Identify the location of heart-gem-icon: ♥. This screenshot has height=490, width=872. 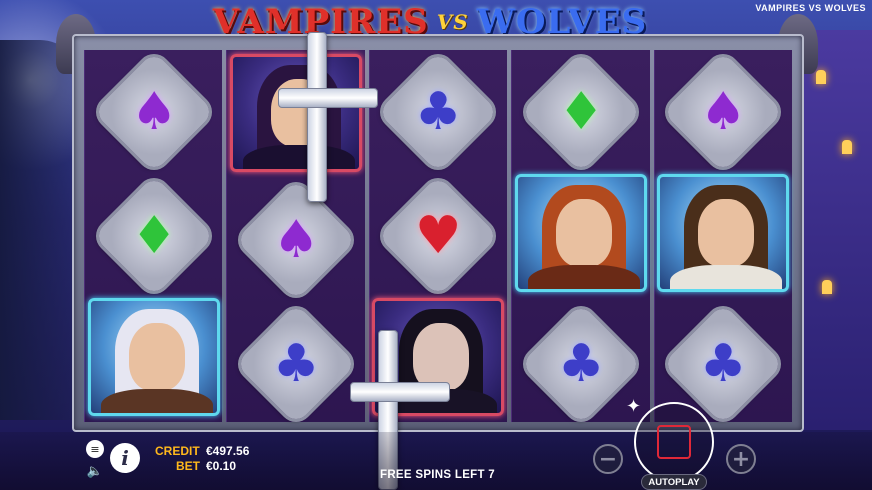
(438, 236).